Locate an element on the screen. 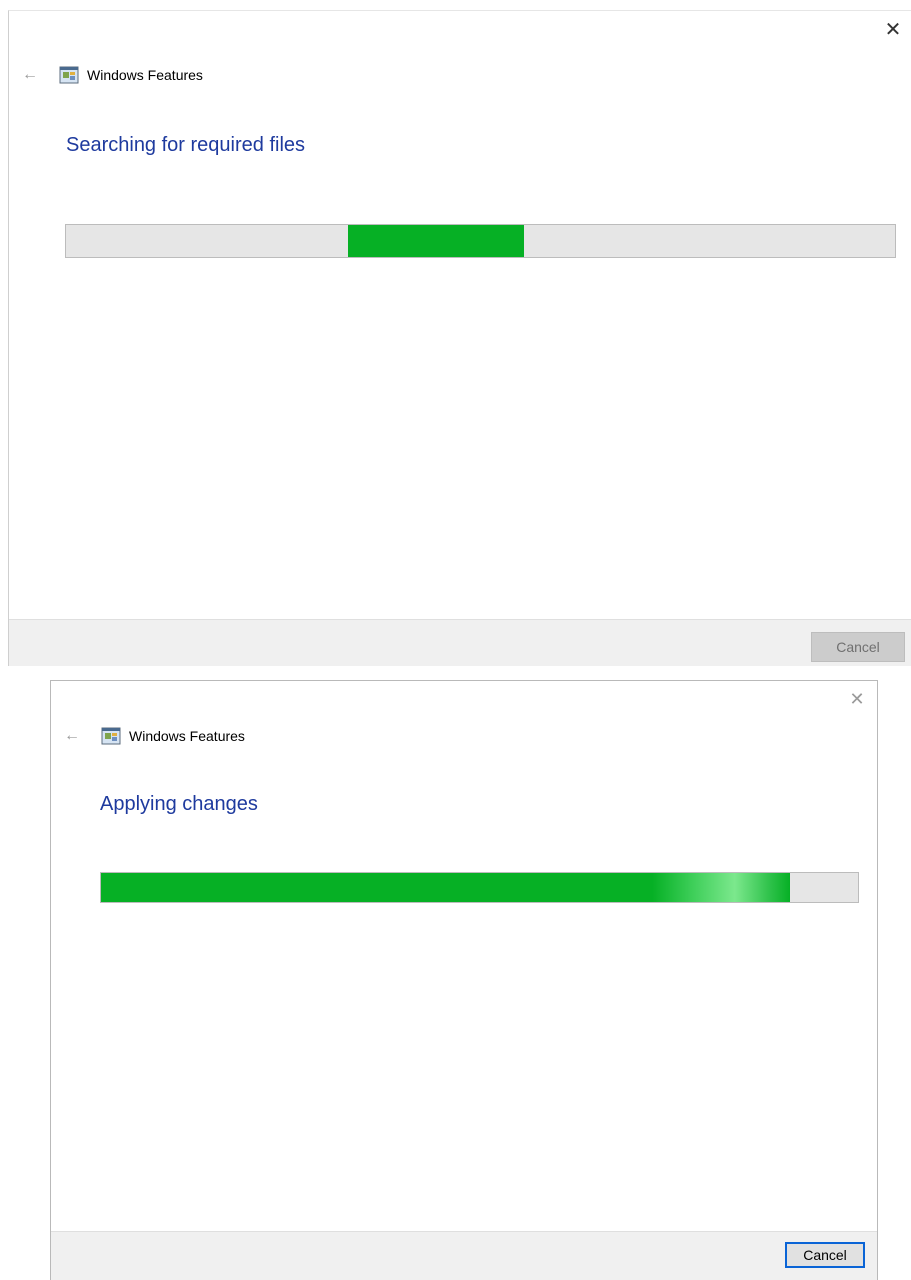 The height and width of the screenshot is (1280, 911). status-heading: Applying changes is located at coordinates (179, 804).